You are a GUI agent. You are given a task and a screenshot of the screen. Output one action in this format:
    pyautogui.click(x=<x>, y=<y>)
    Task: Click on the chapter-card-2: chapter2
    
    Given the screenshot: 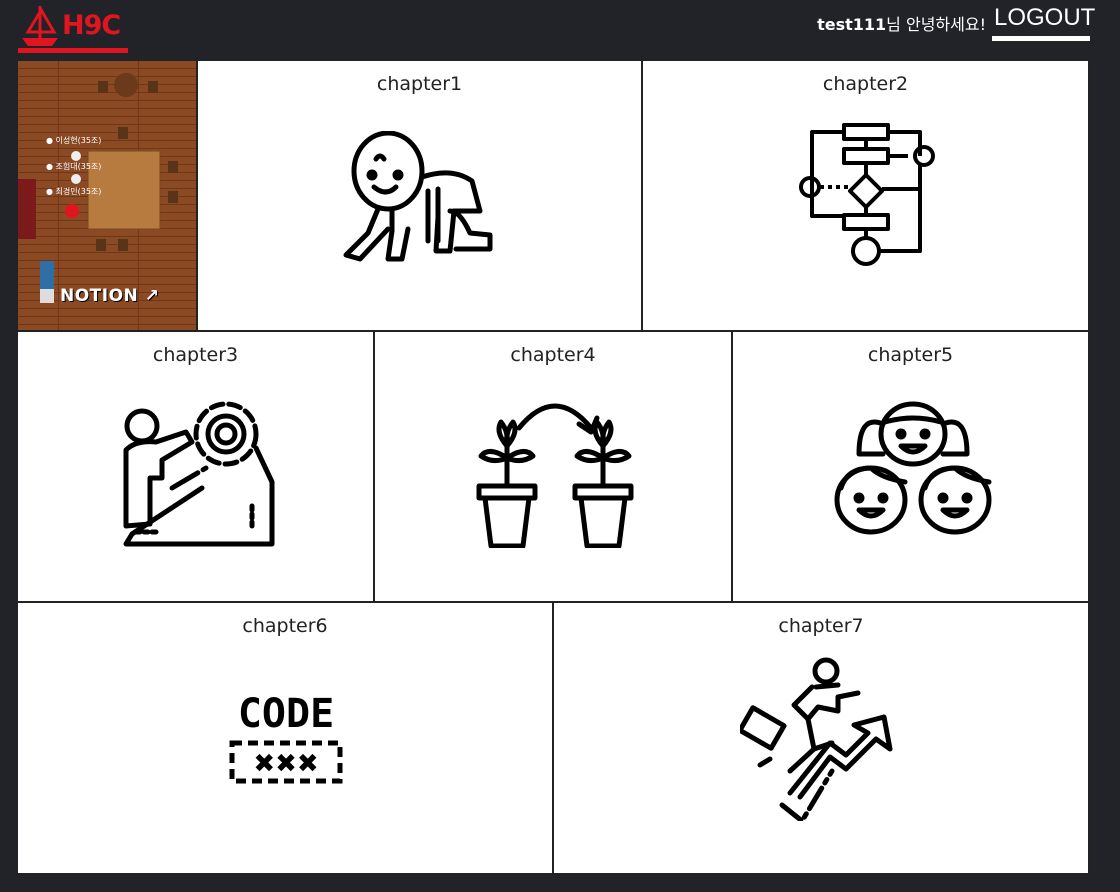 What is the action you would take?
    pyautogui.click(x=866, y=196)
    